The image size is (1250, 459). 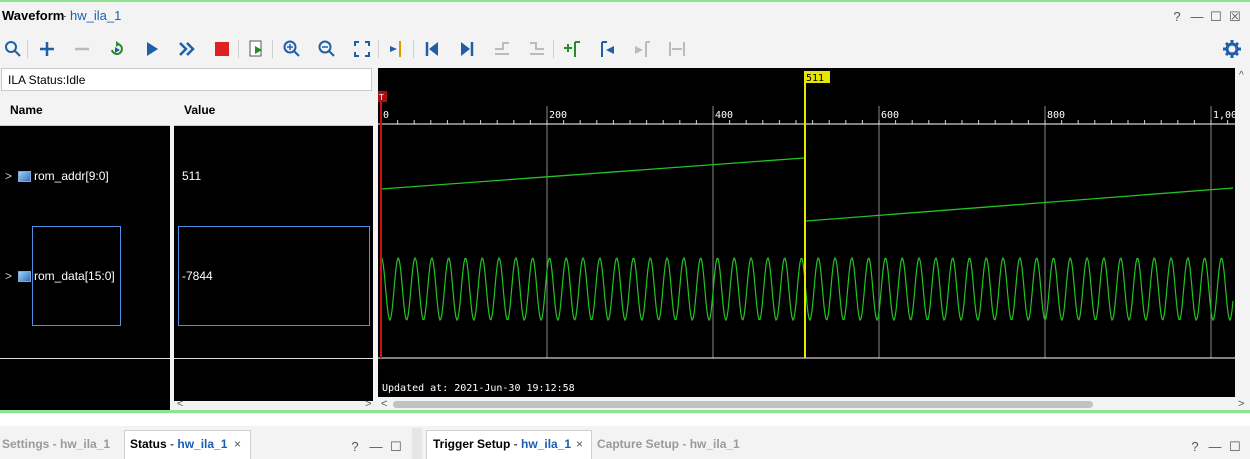 I want to click on waveform-scroll-thumb, so click(x=743, y=404).